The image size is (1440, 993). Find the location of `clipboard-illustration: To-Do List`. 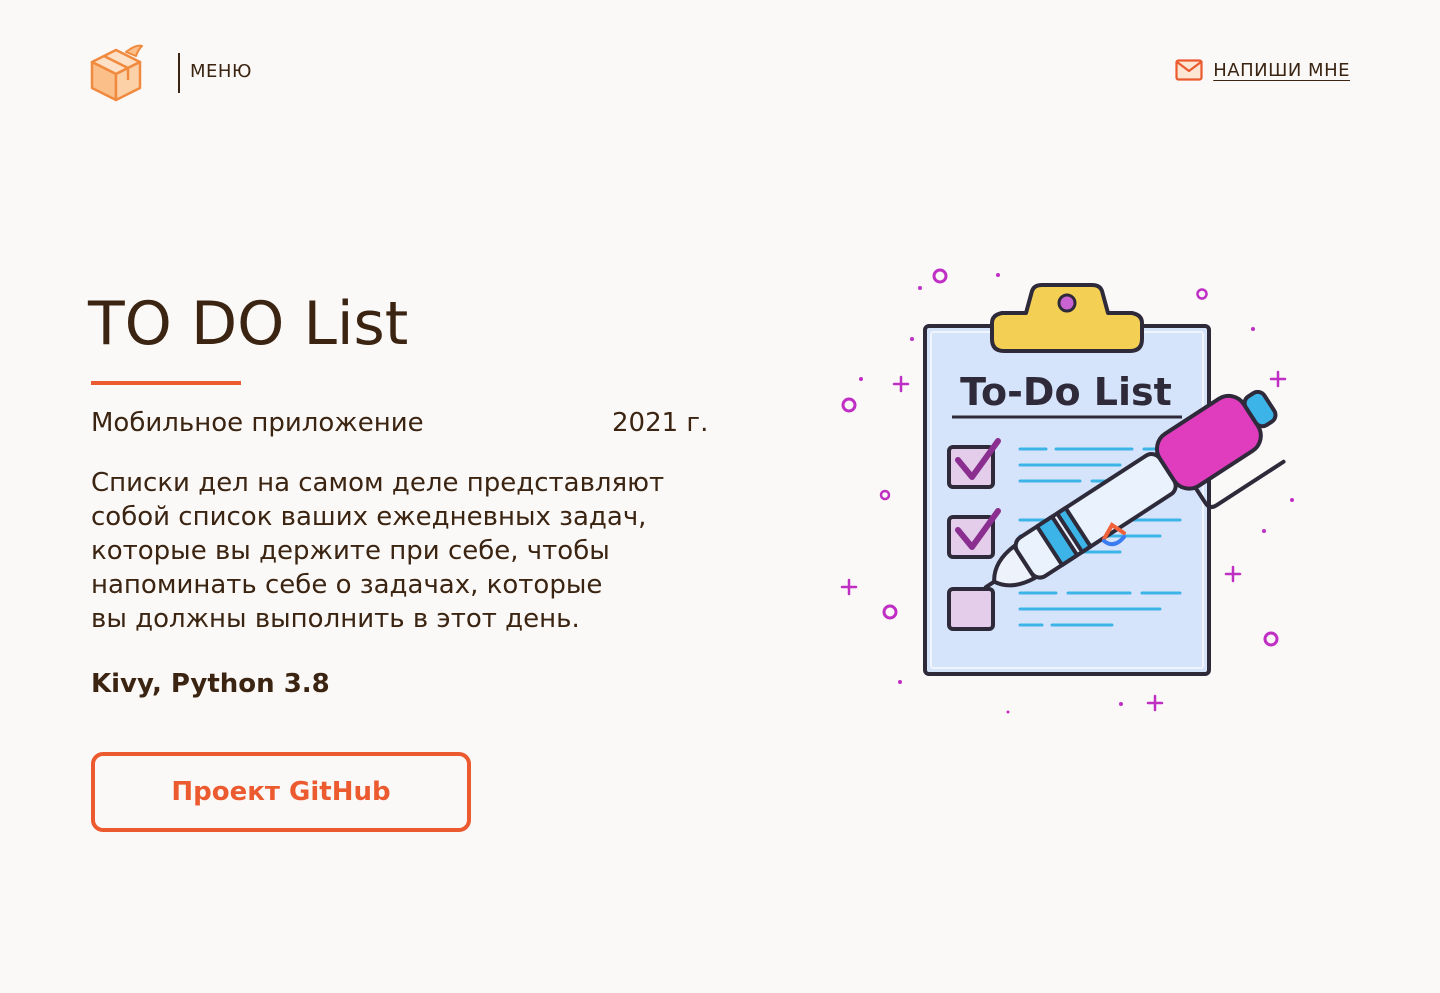

clipboard-illustration: To-Do List is located at coordinates (1067, 491).